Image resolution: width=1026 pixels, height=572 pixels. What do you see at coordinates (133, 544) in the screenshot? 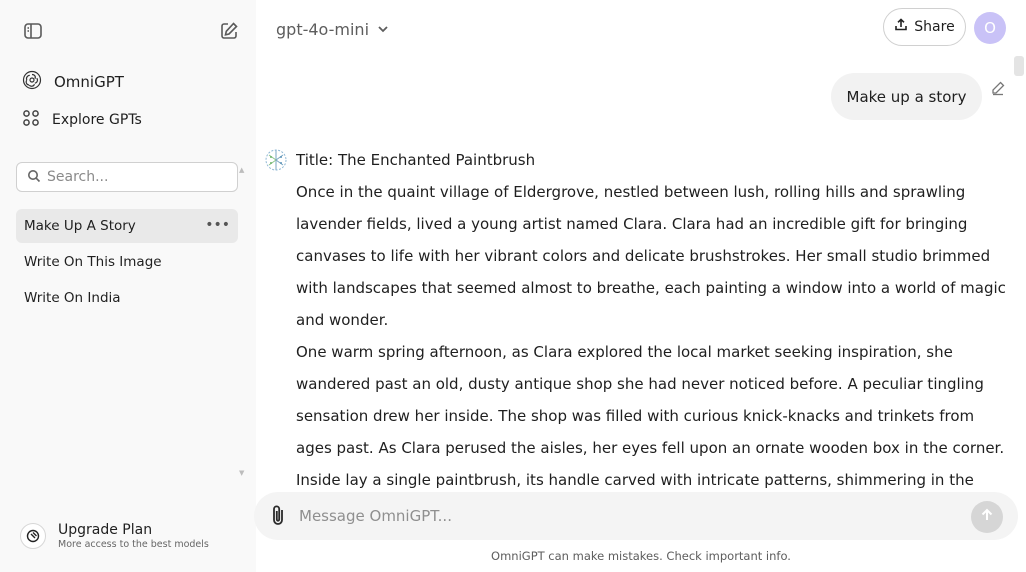
I see `upgrade-subtitle: More access to the best models` at bounding box center [133, 544].